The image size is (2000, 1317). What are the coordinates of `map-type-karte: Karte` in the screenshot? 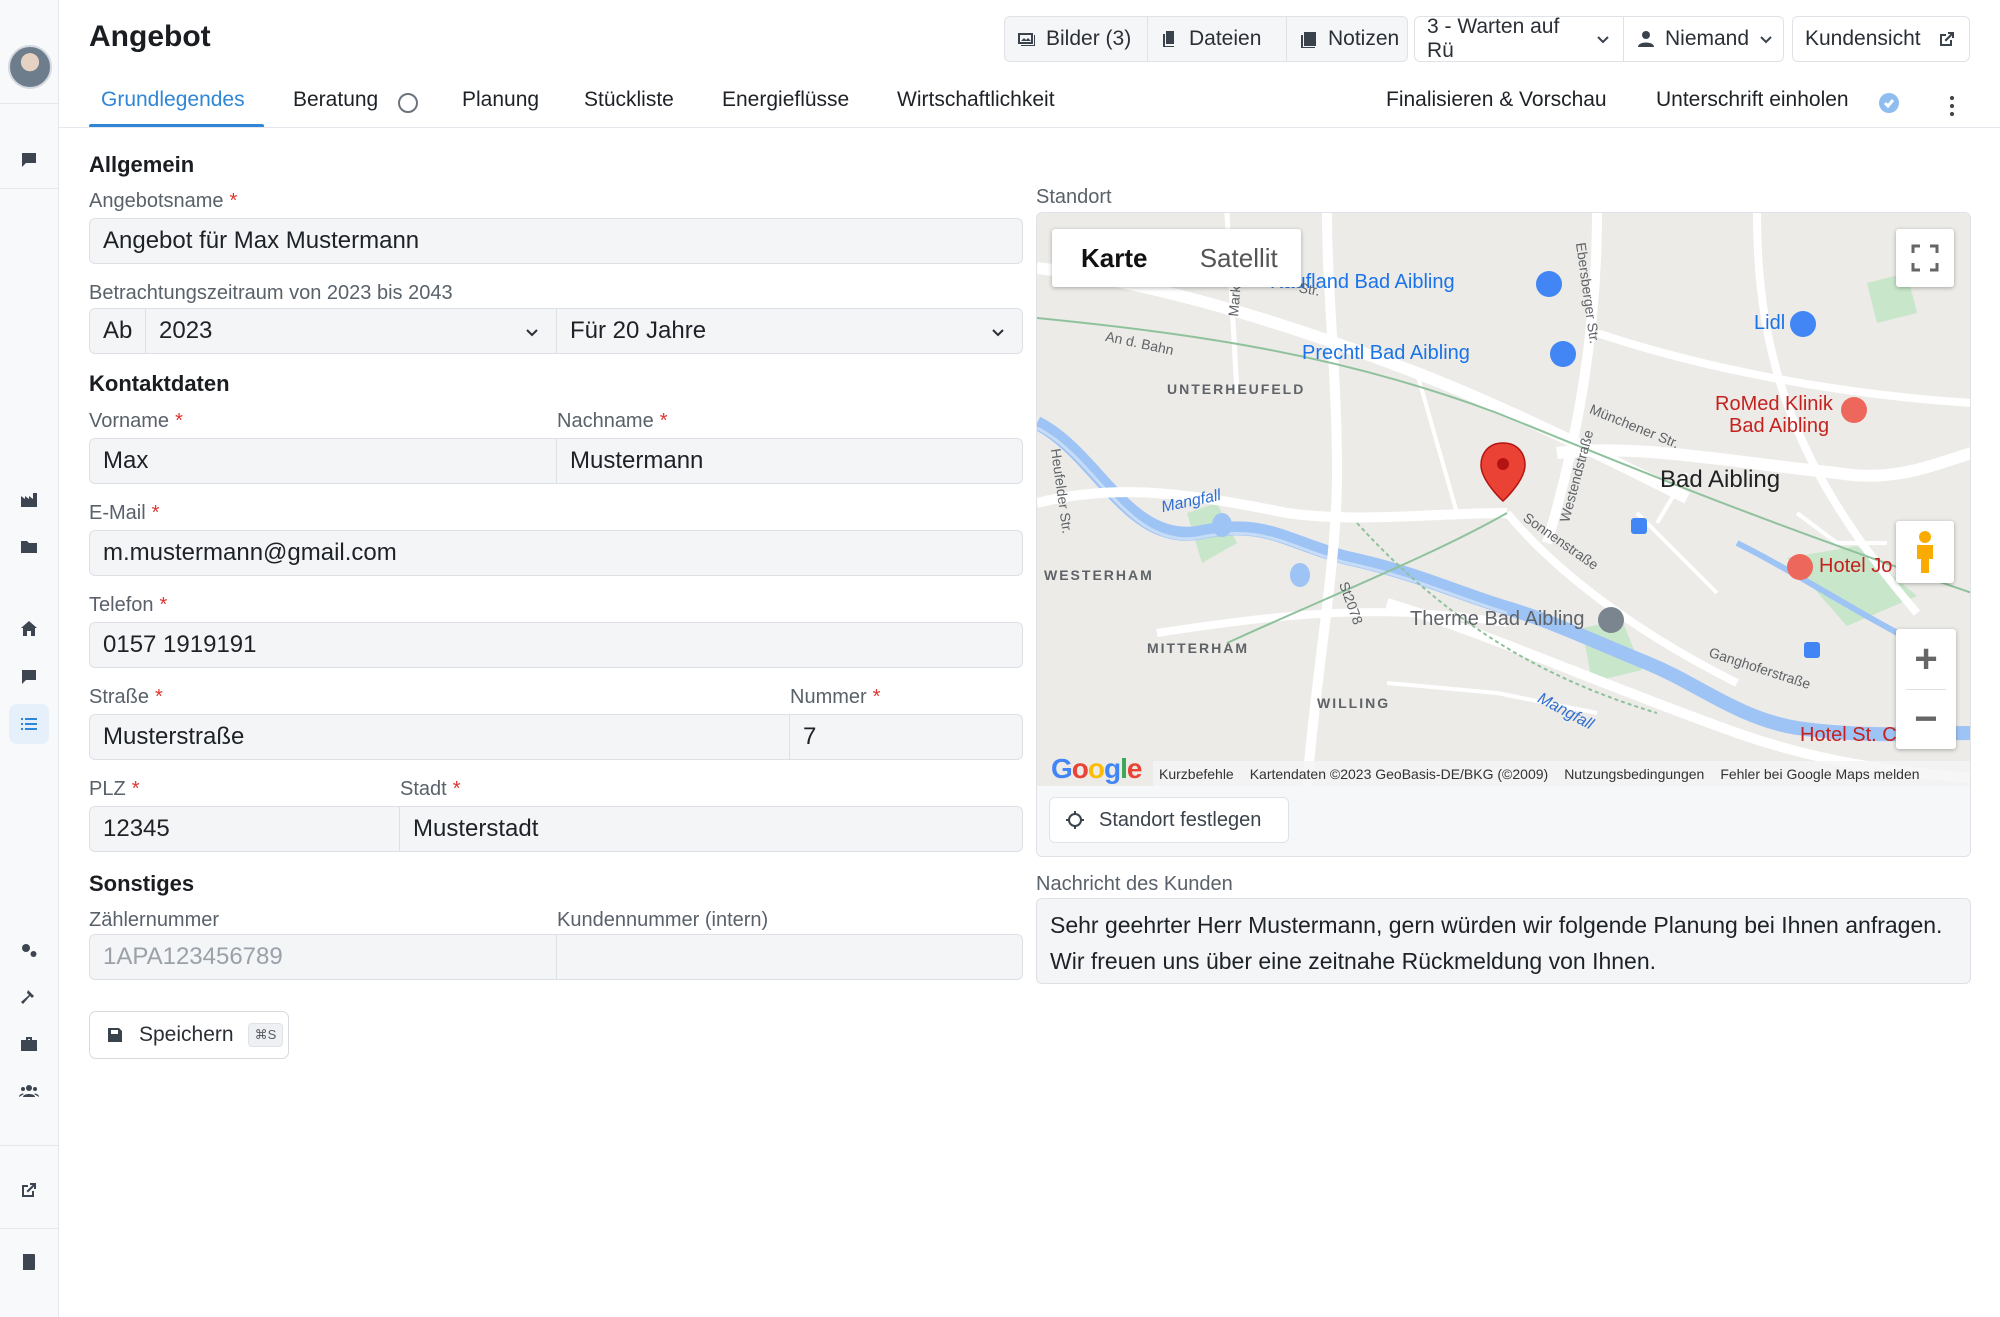 It's located at (1114, 258).